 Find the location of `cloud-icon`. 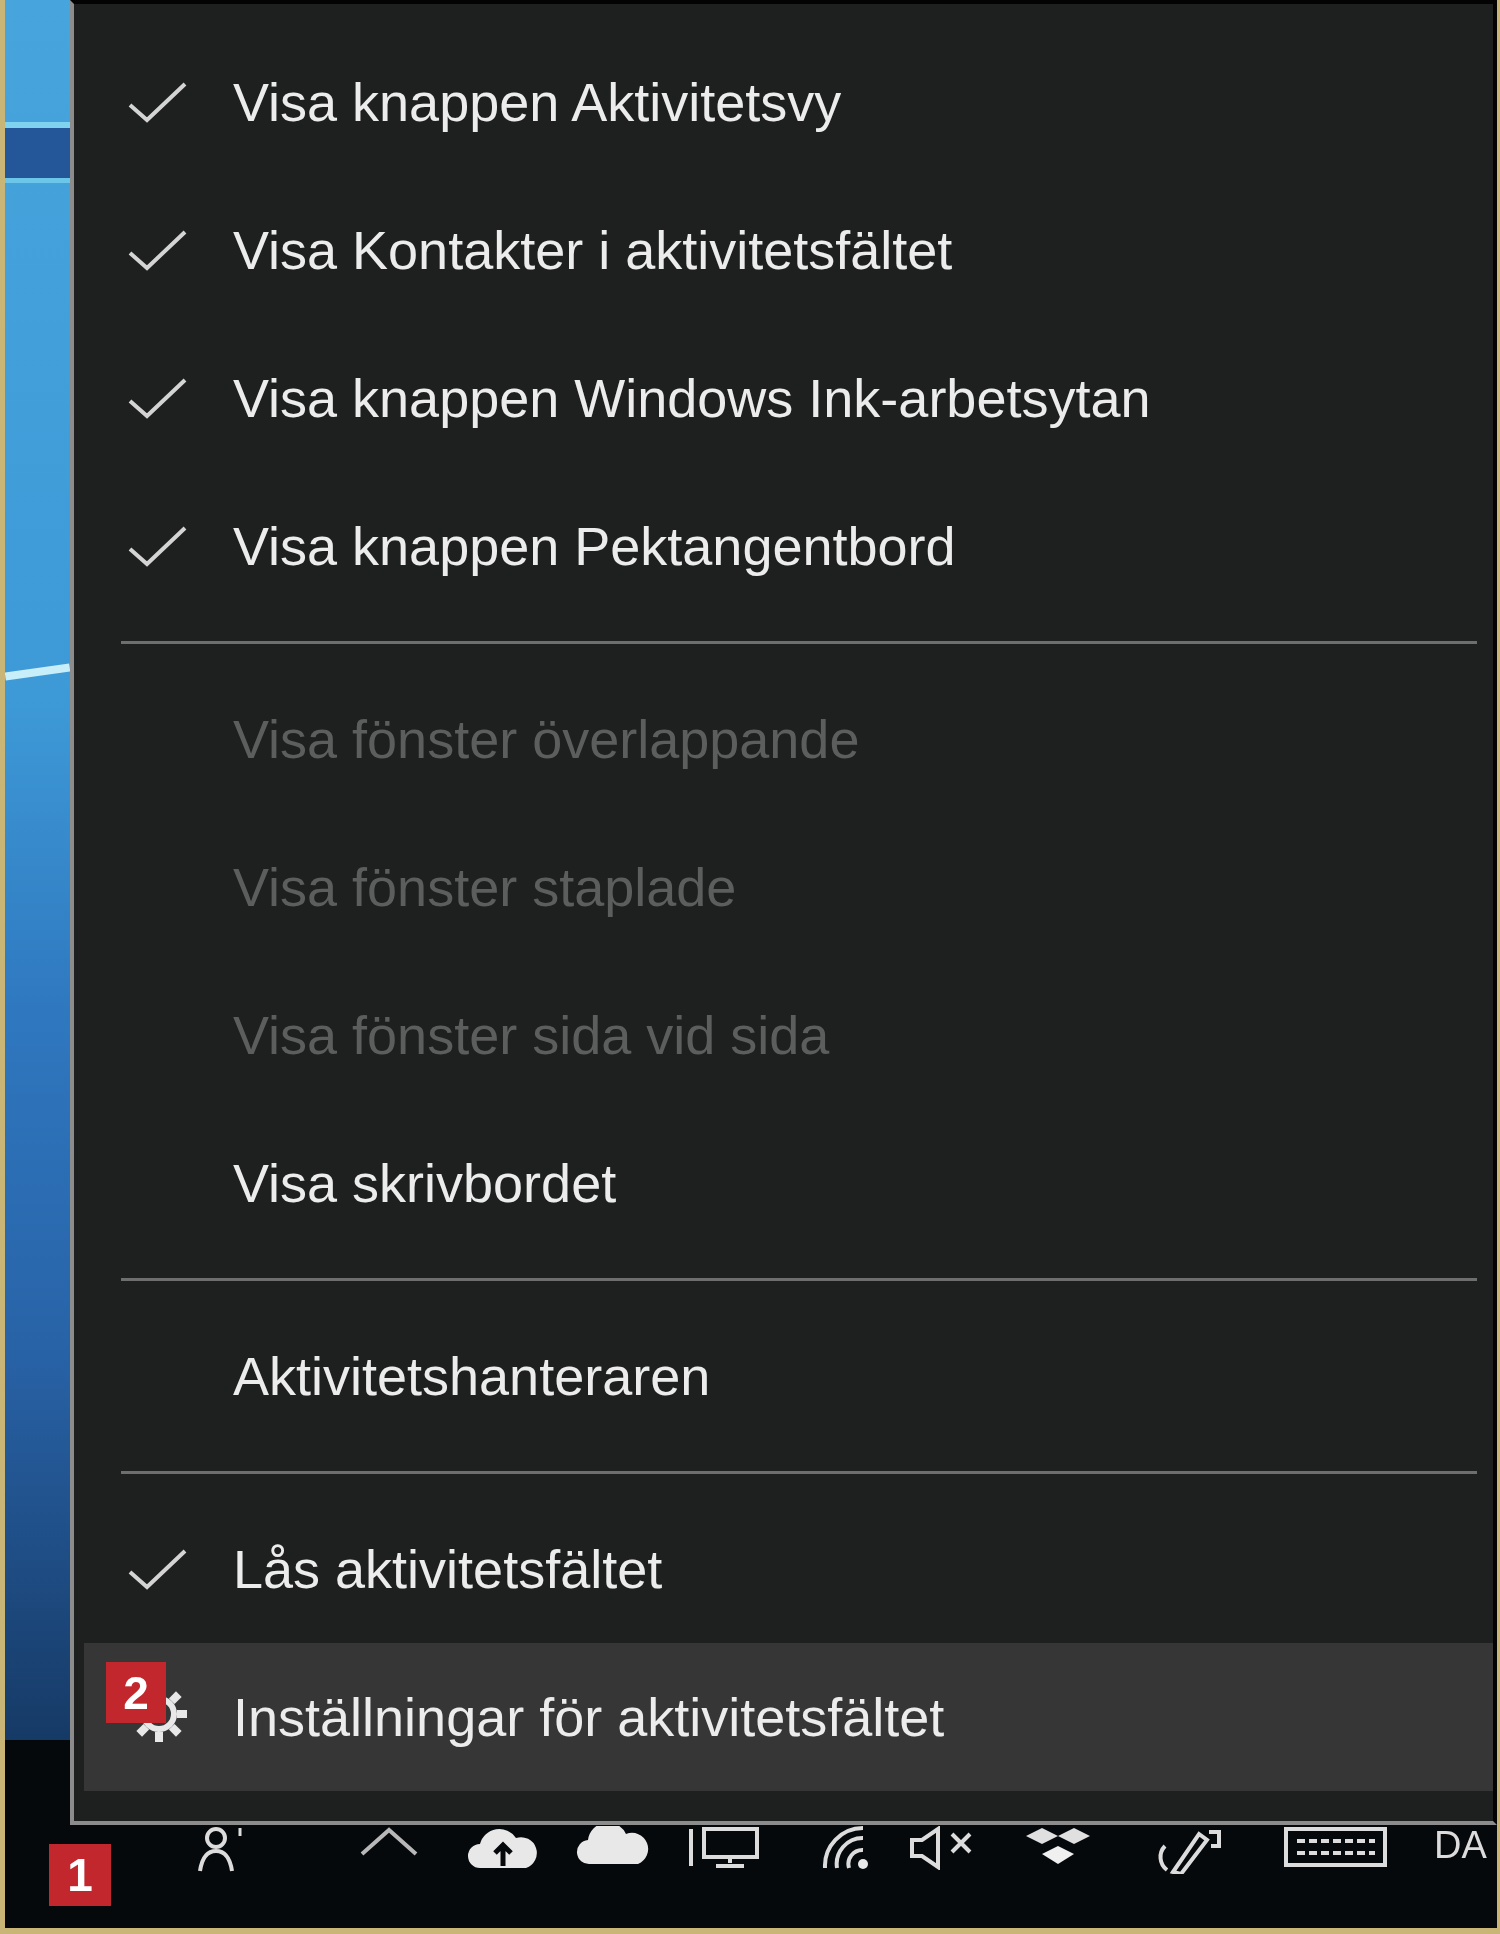

cloud-icon is located at coordinates (613, 1846).